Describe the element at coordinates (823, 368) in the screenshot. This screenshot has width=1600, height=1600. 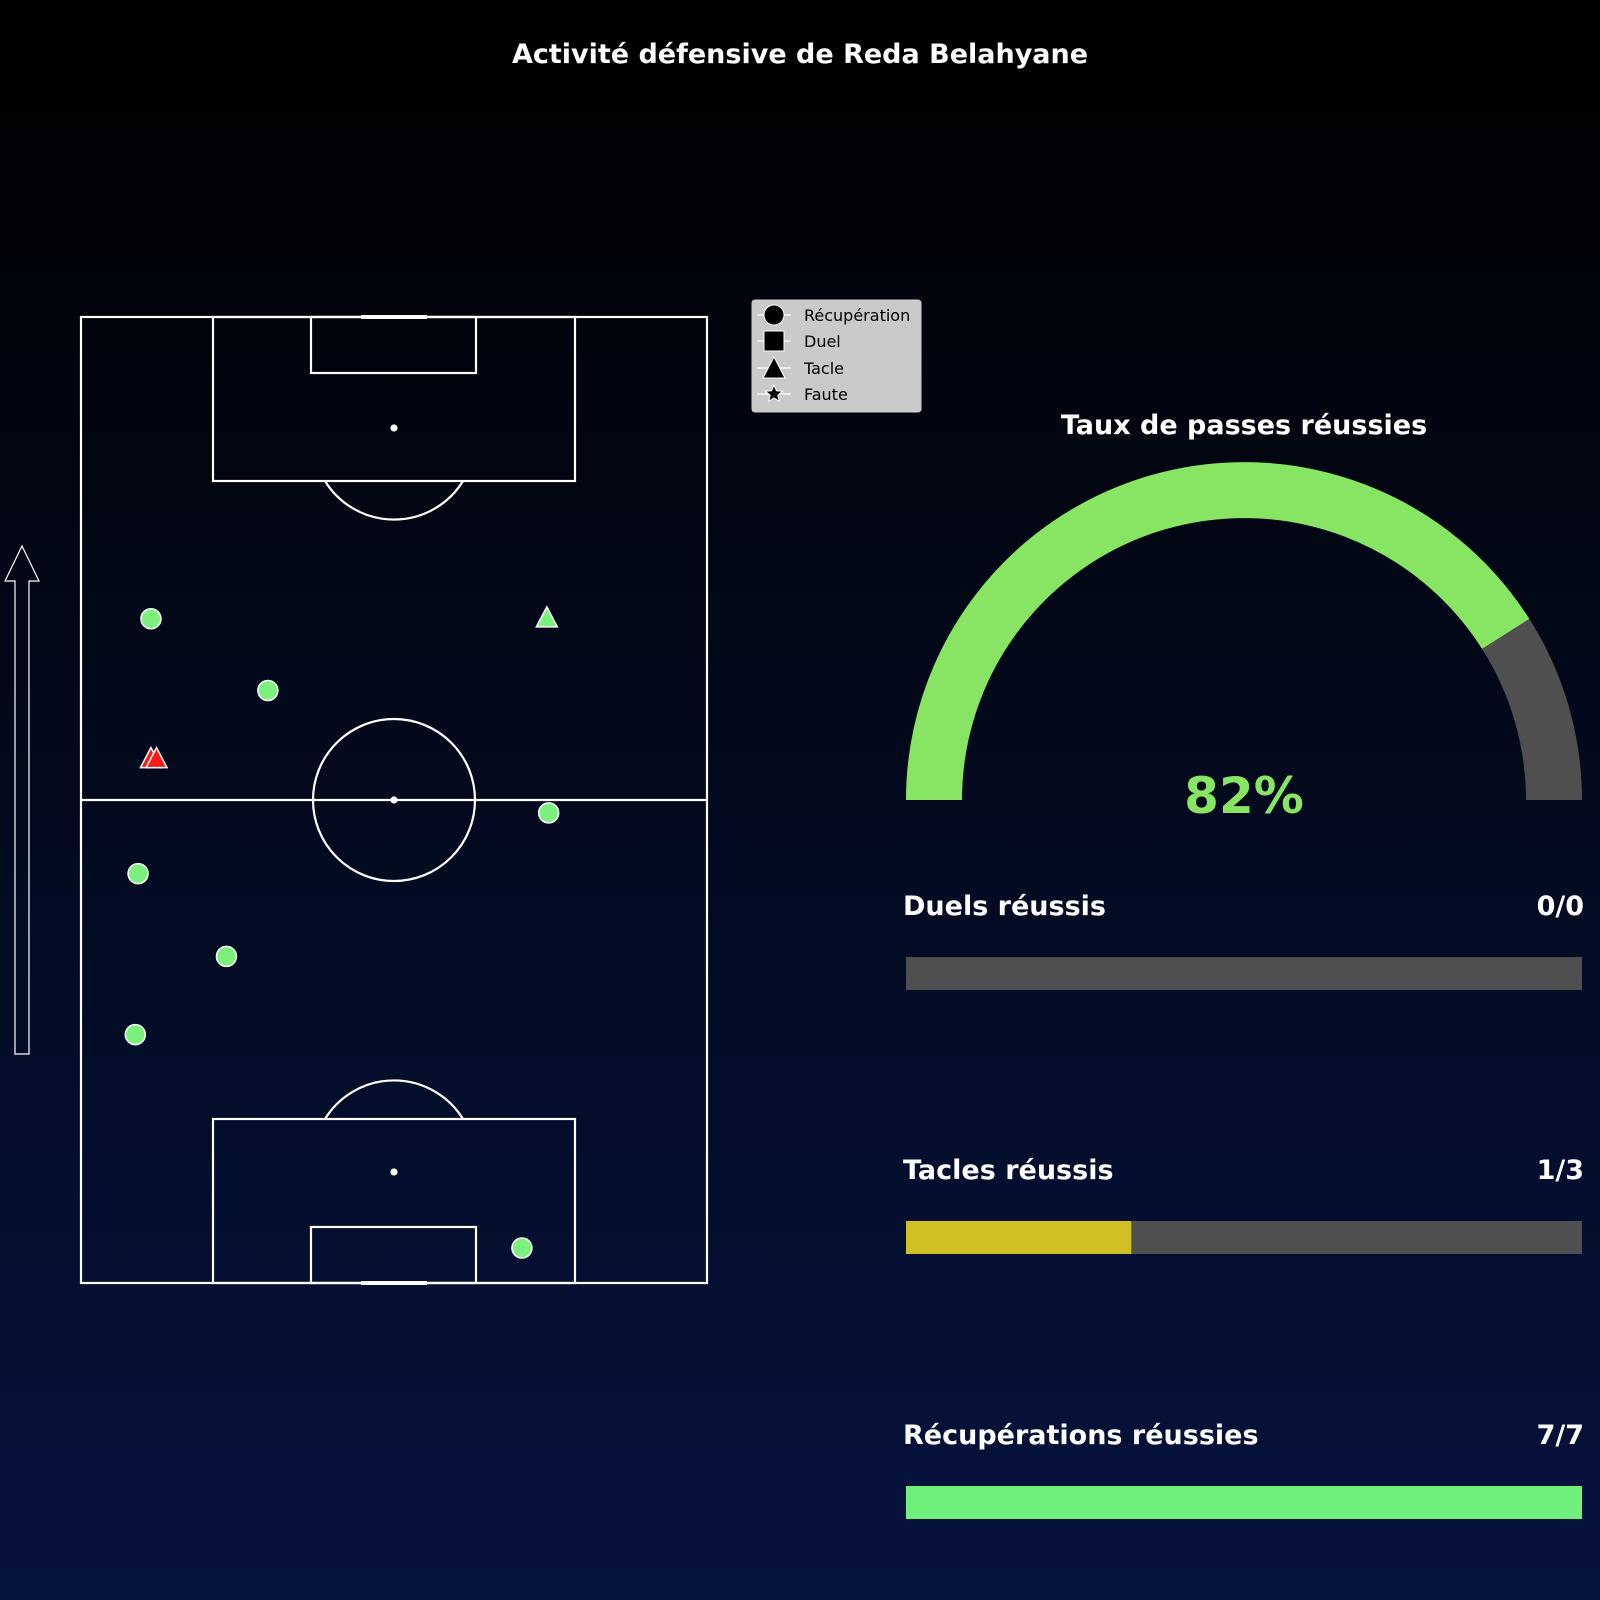
I see `legend-label: Tacle` at that location.